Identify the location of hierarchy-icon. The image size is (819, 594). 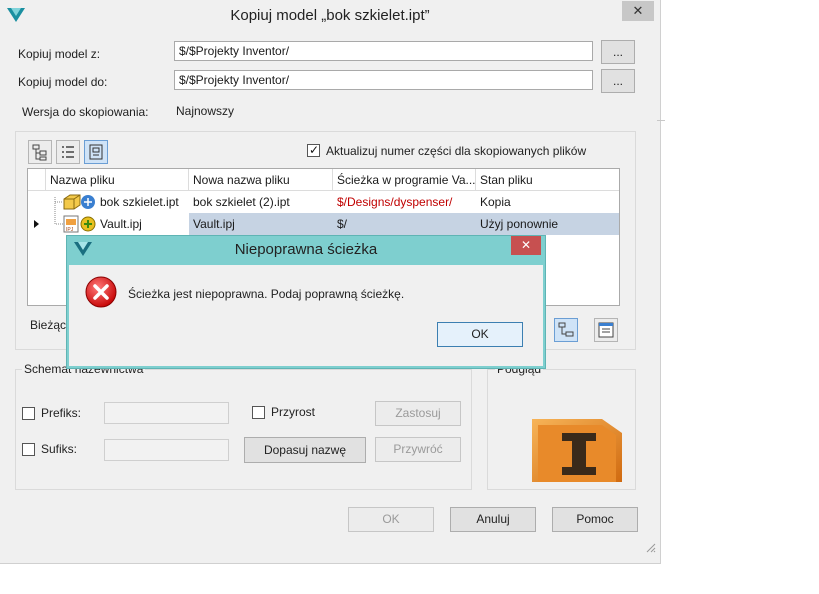
(566, 329).